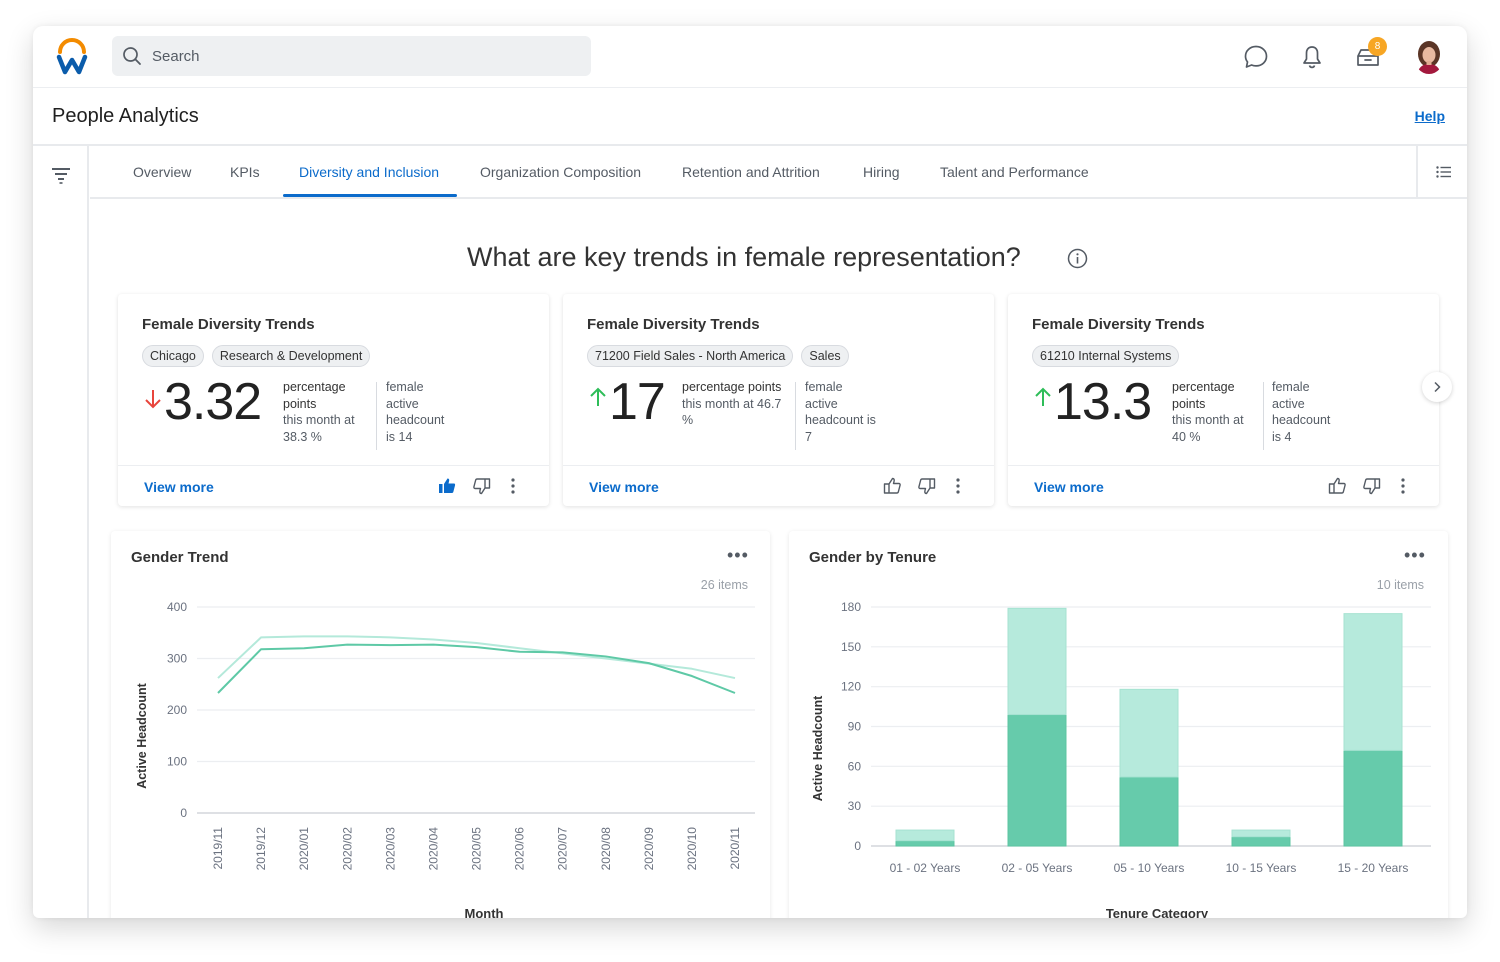  I want to click on x-tick-label: 2019/11, so click(218, 848).